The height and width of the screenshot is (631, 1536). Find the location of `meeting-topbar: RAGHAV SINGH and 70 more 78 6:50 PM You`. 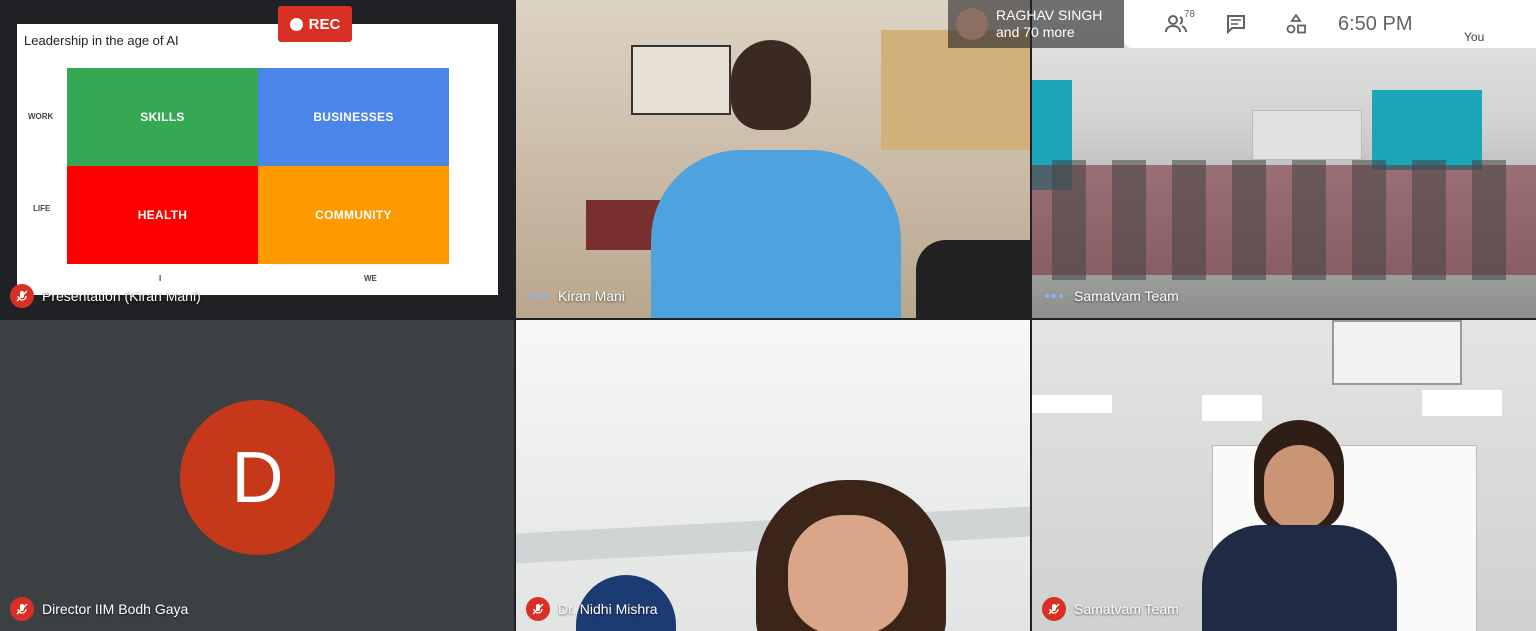

meeting-topbar: RAGHAV SINGH and 70 more 78 6:50 PM You is located at coordinates (1242, 24).